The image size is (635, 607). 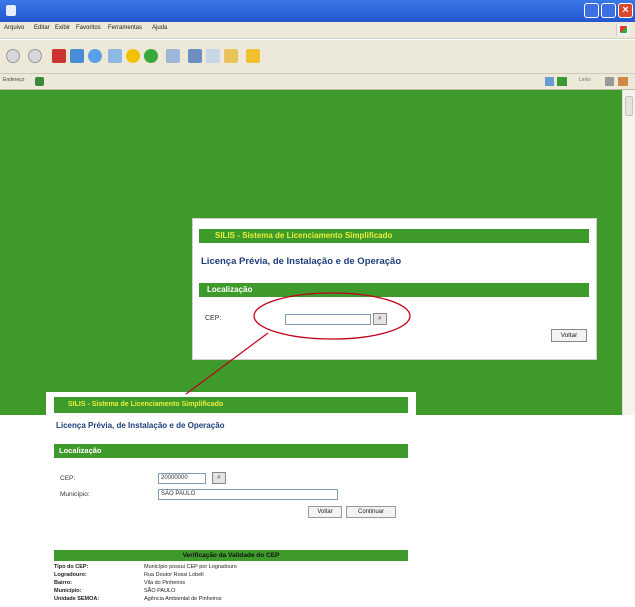 I want to click on verify-row-key: Município:, so click(x=68, y=591).